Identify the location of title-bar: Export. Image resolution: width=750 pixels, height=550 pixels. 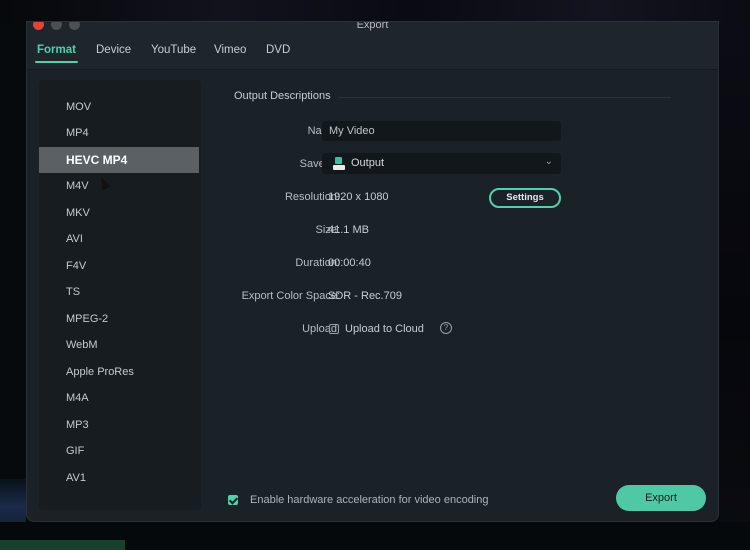
(372, 28).